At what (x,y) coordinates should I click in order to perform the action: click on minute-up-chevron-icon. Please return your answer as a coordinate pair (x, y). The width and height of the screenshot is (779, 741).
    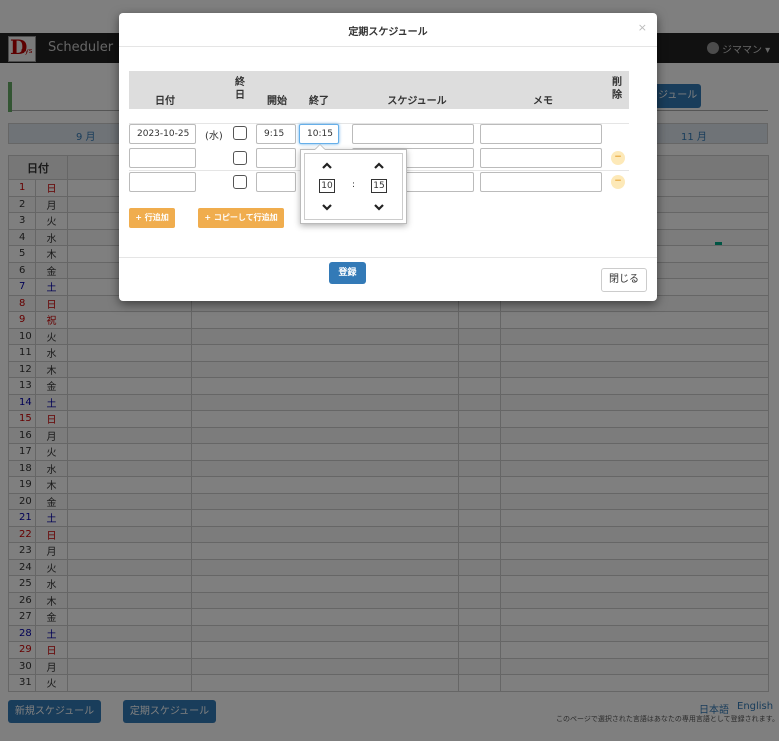
    Looking at the image, I should click on (379, 166).